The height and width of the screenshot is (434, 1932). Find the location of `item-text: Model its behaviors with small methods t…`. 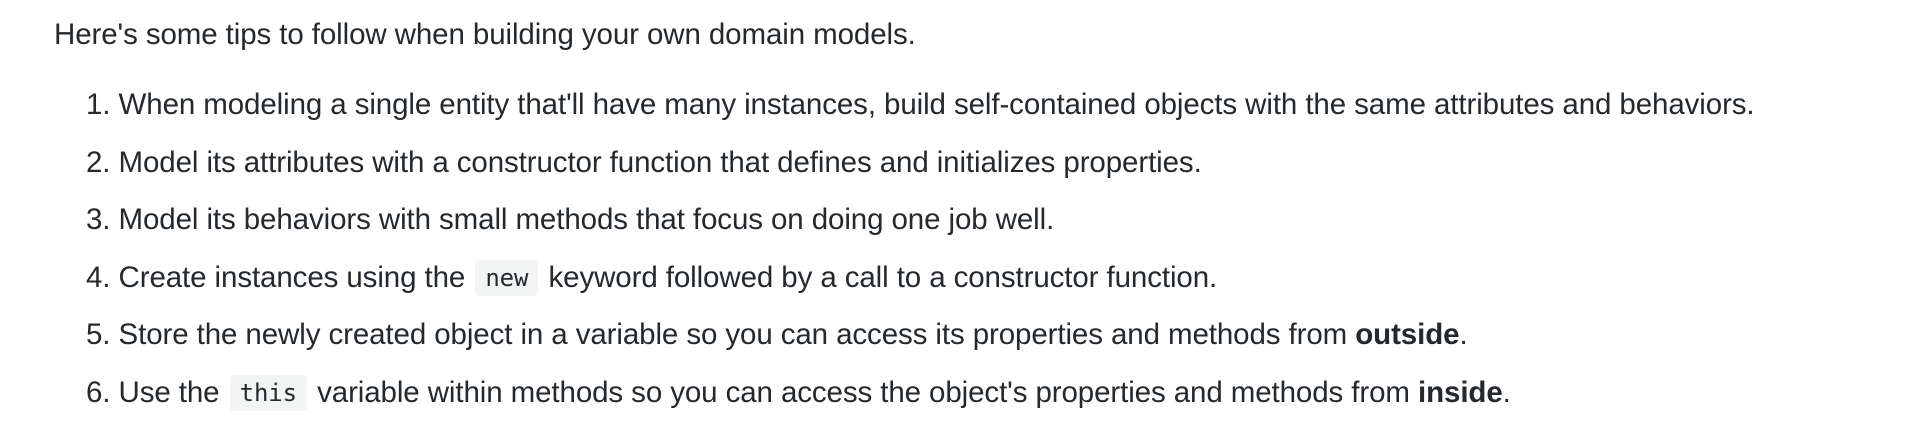

item-text: Model its behaviors with small methods t… is located at coordinates (586, 219).